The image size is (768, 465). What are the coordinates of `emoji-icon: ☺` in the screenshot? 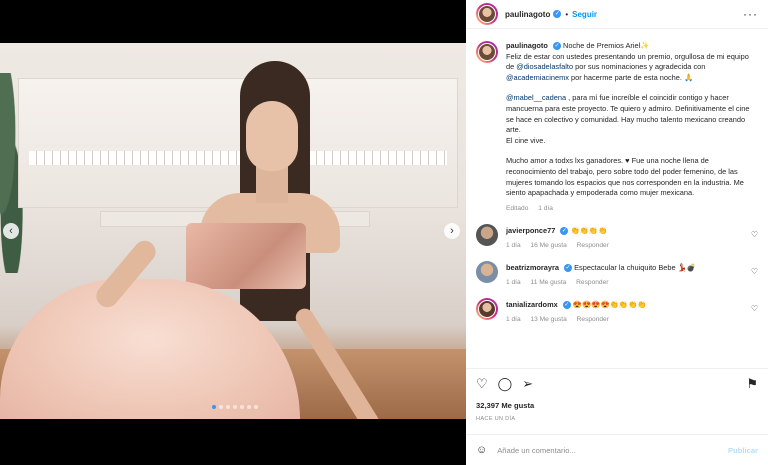 It's located at (481, 450).